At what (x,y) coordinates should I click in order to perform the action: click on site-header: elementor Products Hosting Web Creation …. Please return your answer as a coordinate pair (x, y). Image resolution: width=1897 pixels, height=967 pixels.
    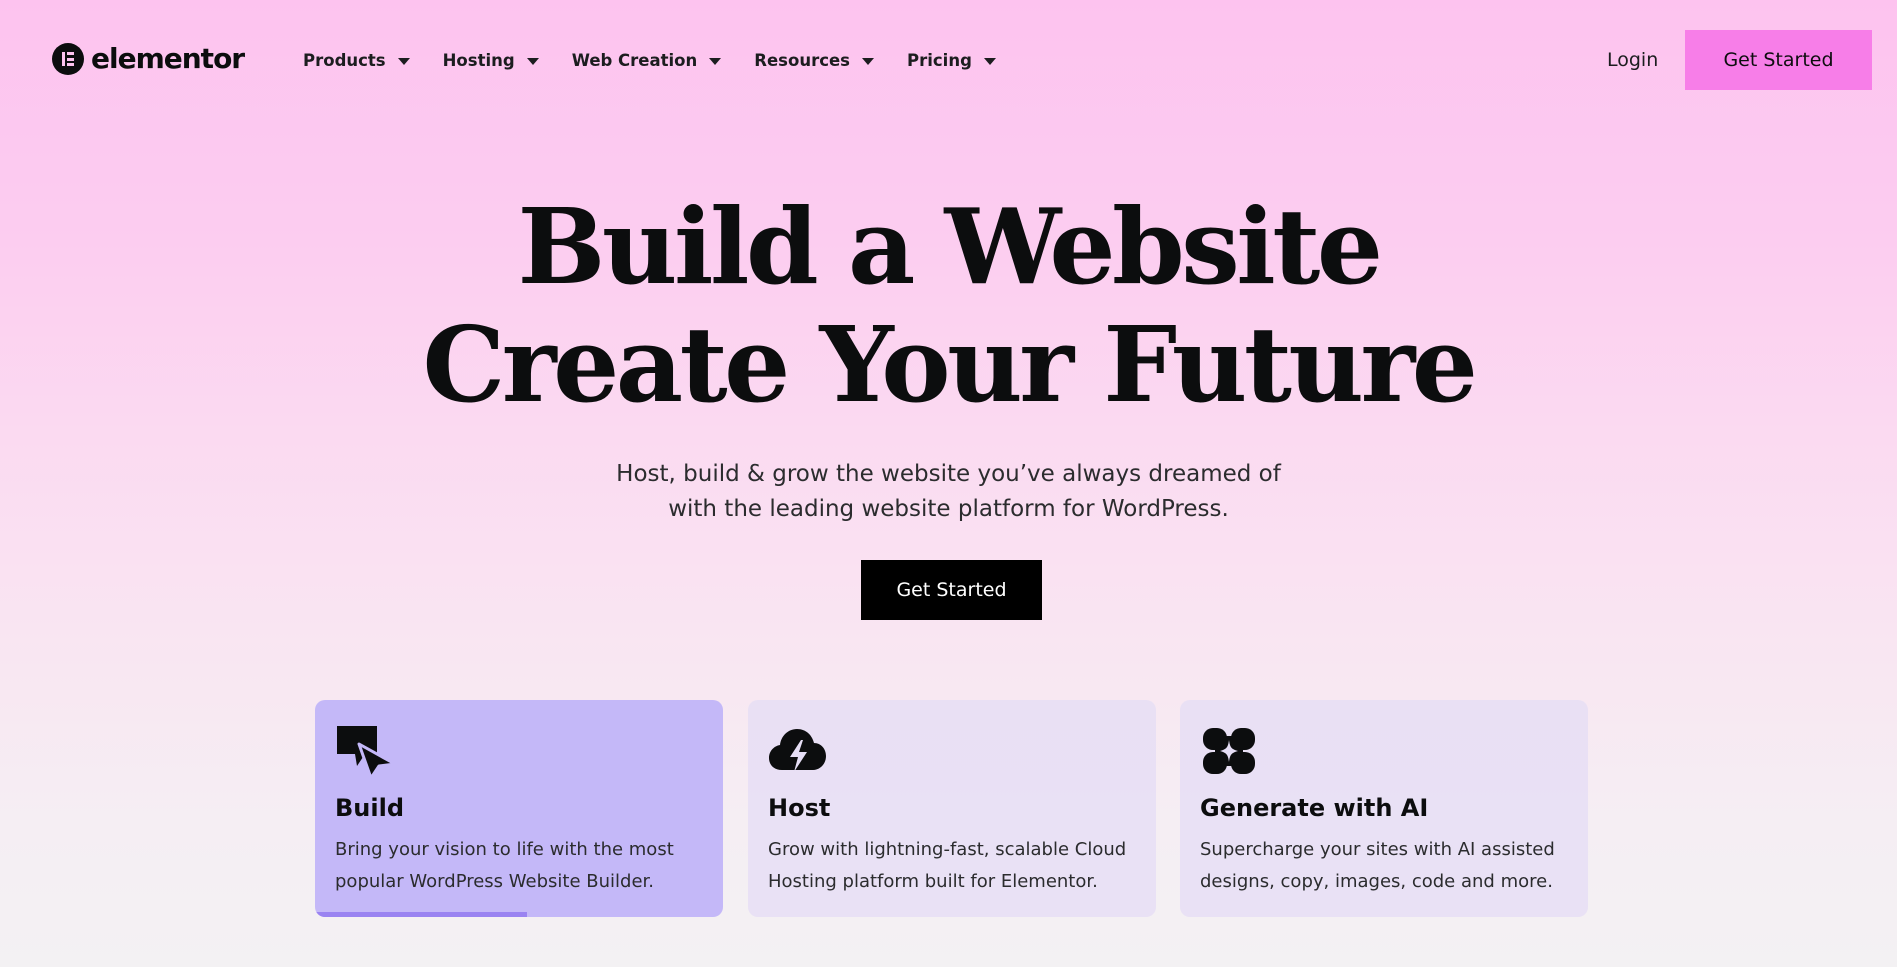
    Looking at the image, I should click on (948, 60).